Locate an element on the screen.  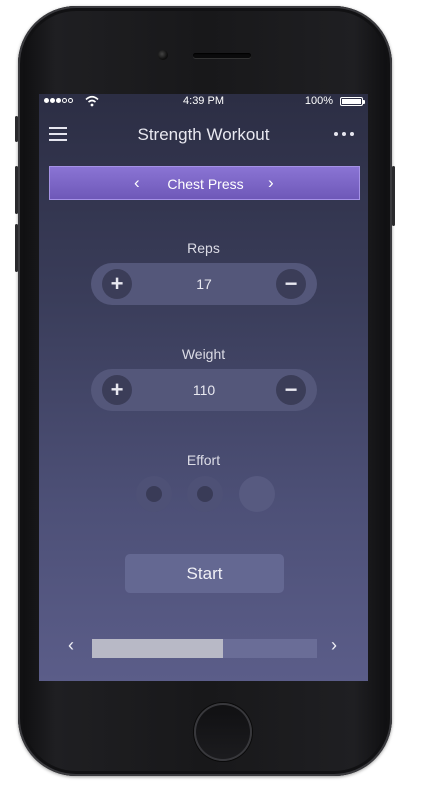
weight-decrease-button: − is located at coordinates (291, 390).